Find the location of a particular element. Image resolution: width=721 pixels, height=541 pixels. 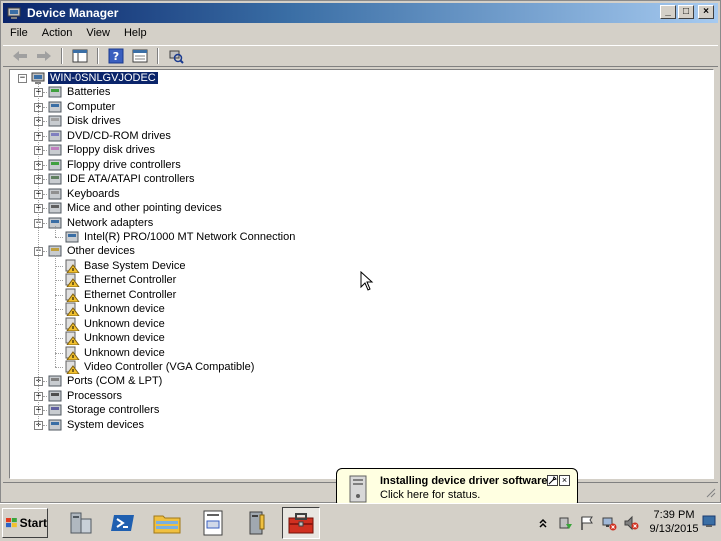

menu-file: File is located at coordinates (19, 34).